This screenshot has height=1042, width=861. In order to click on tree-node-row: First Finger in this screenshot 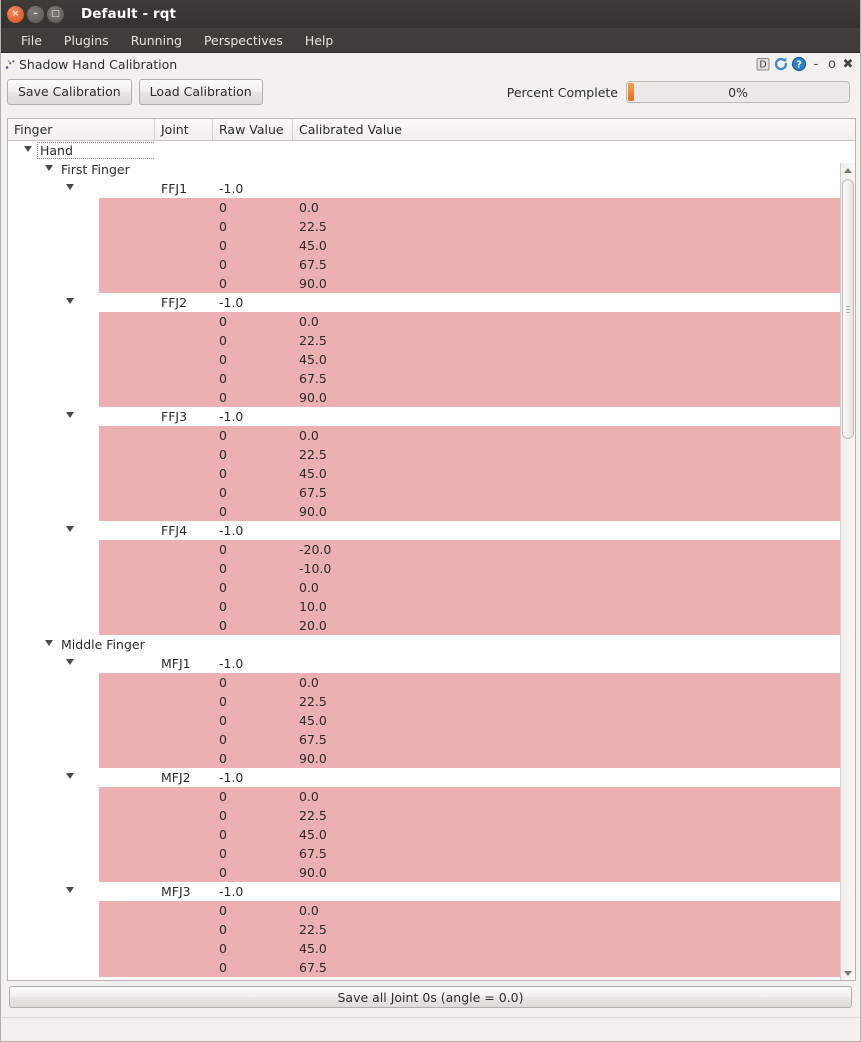, I will do `click(431, 169)`.